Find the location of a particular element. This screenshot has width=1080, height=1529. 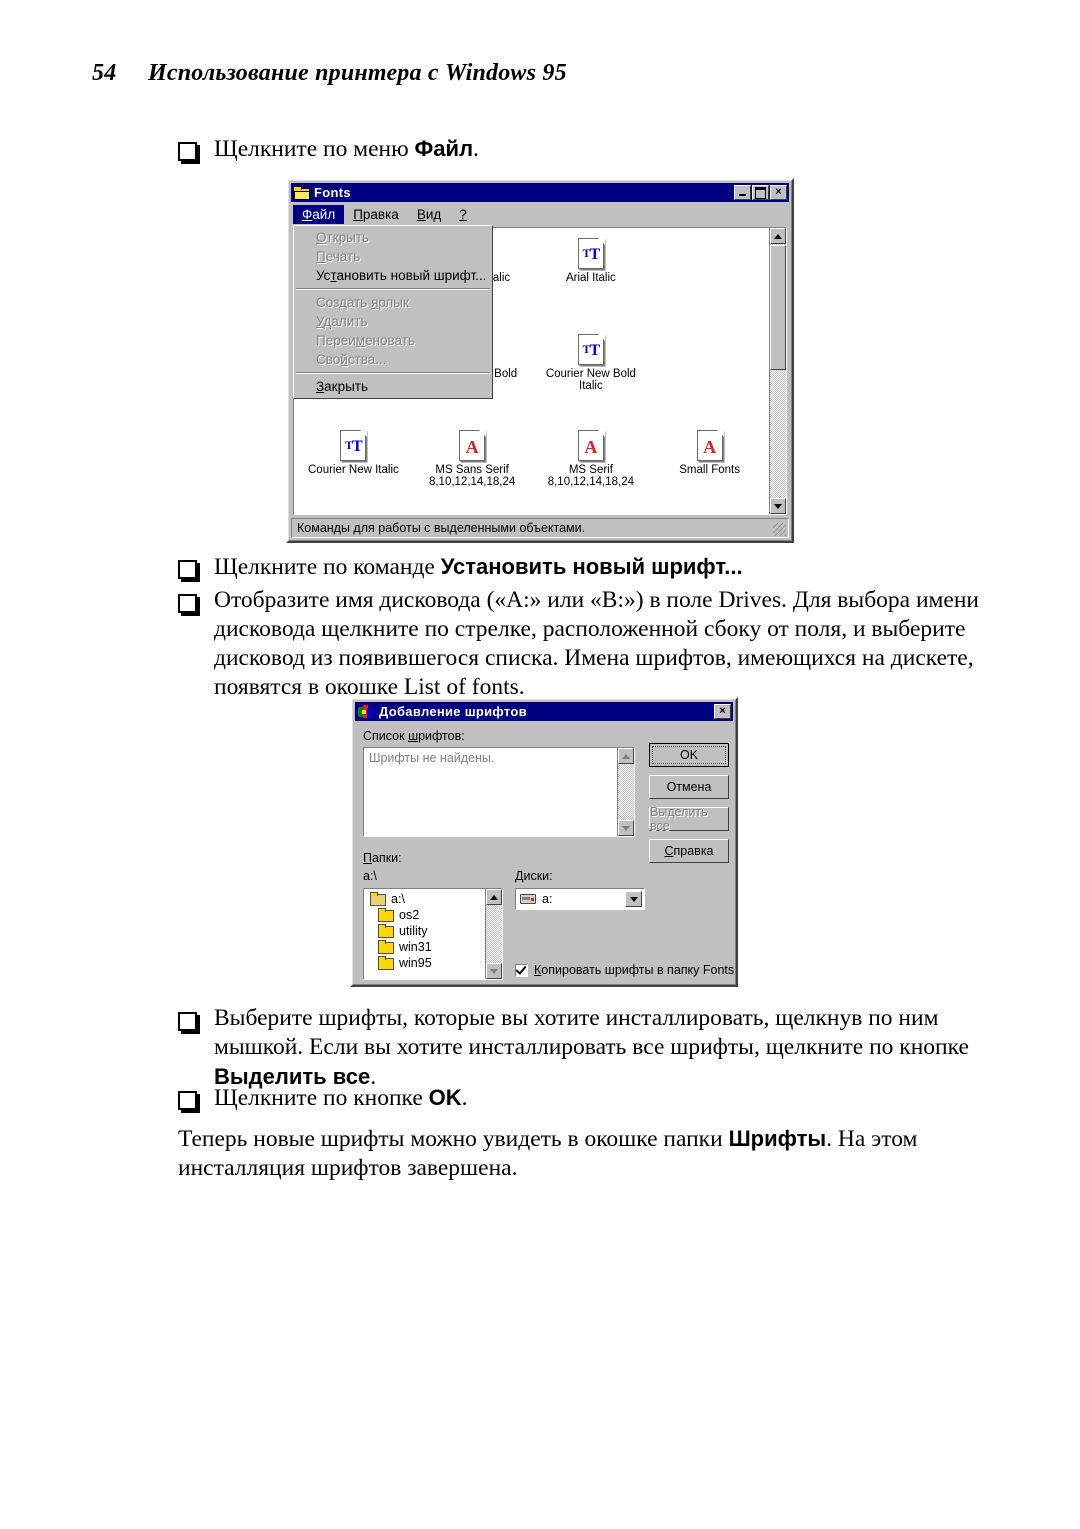

fonts-window-titlebar: Fonts × is located at coordinates (540, 192).